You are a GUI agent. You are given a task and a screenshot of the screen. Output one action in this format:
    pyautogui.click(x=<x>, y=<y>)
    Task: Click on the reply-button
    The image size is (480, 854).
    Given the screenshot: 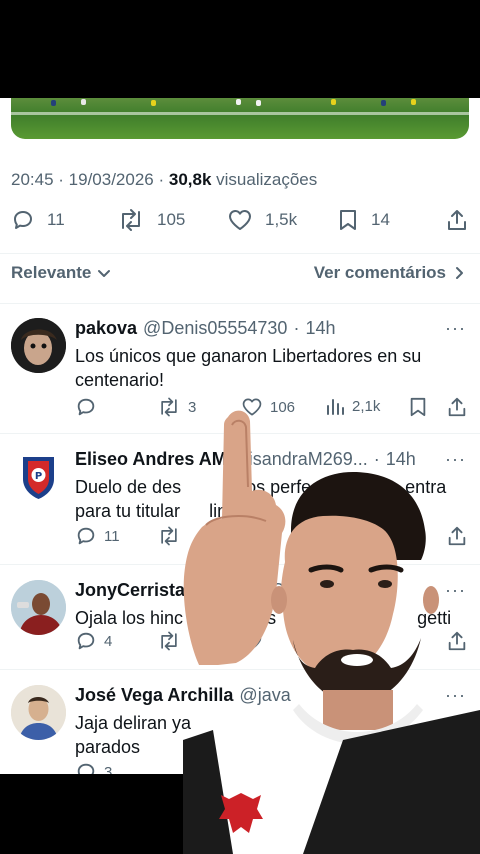 What is the action you would take?
    pyautogui.click(x=86, y=407)
    